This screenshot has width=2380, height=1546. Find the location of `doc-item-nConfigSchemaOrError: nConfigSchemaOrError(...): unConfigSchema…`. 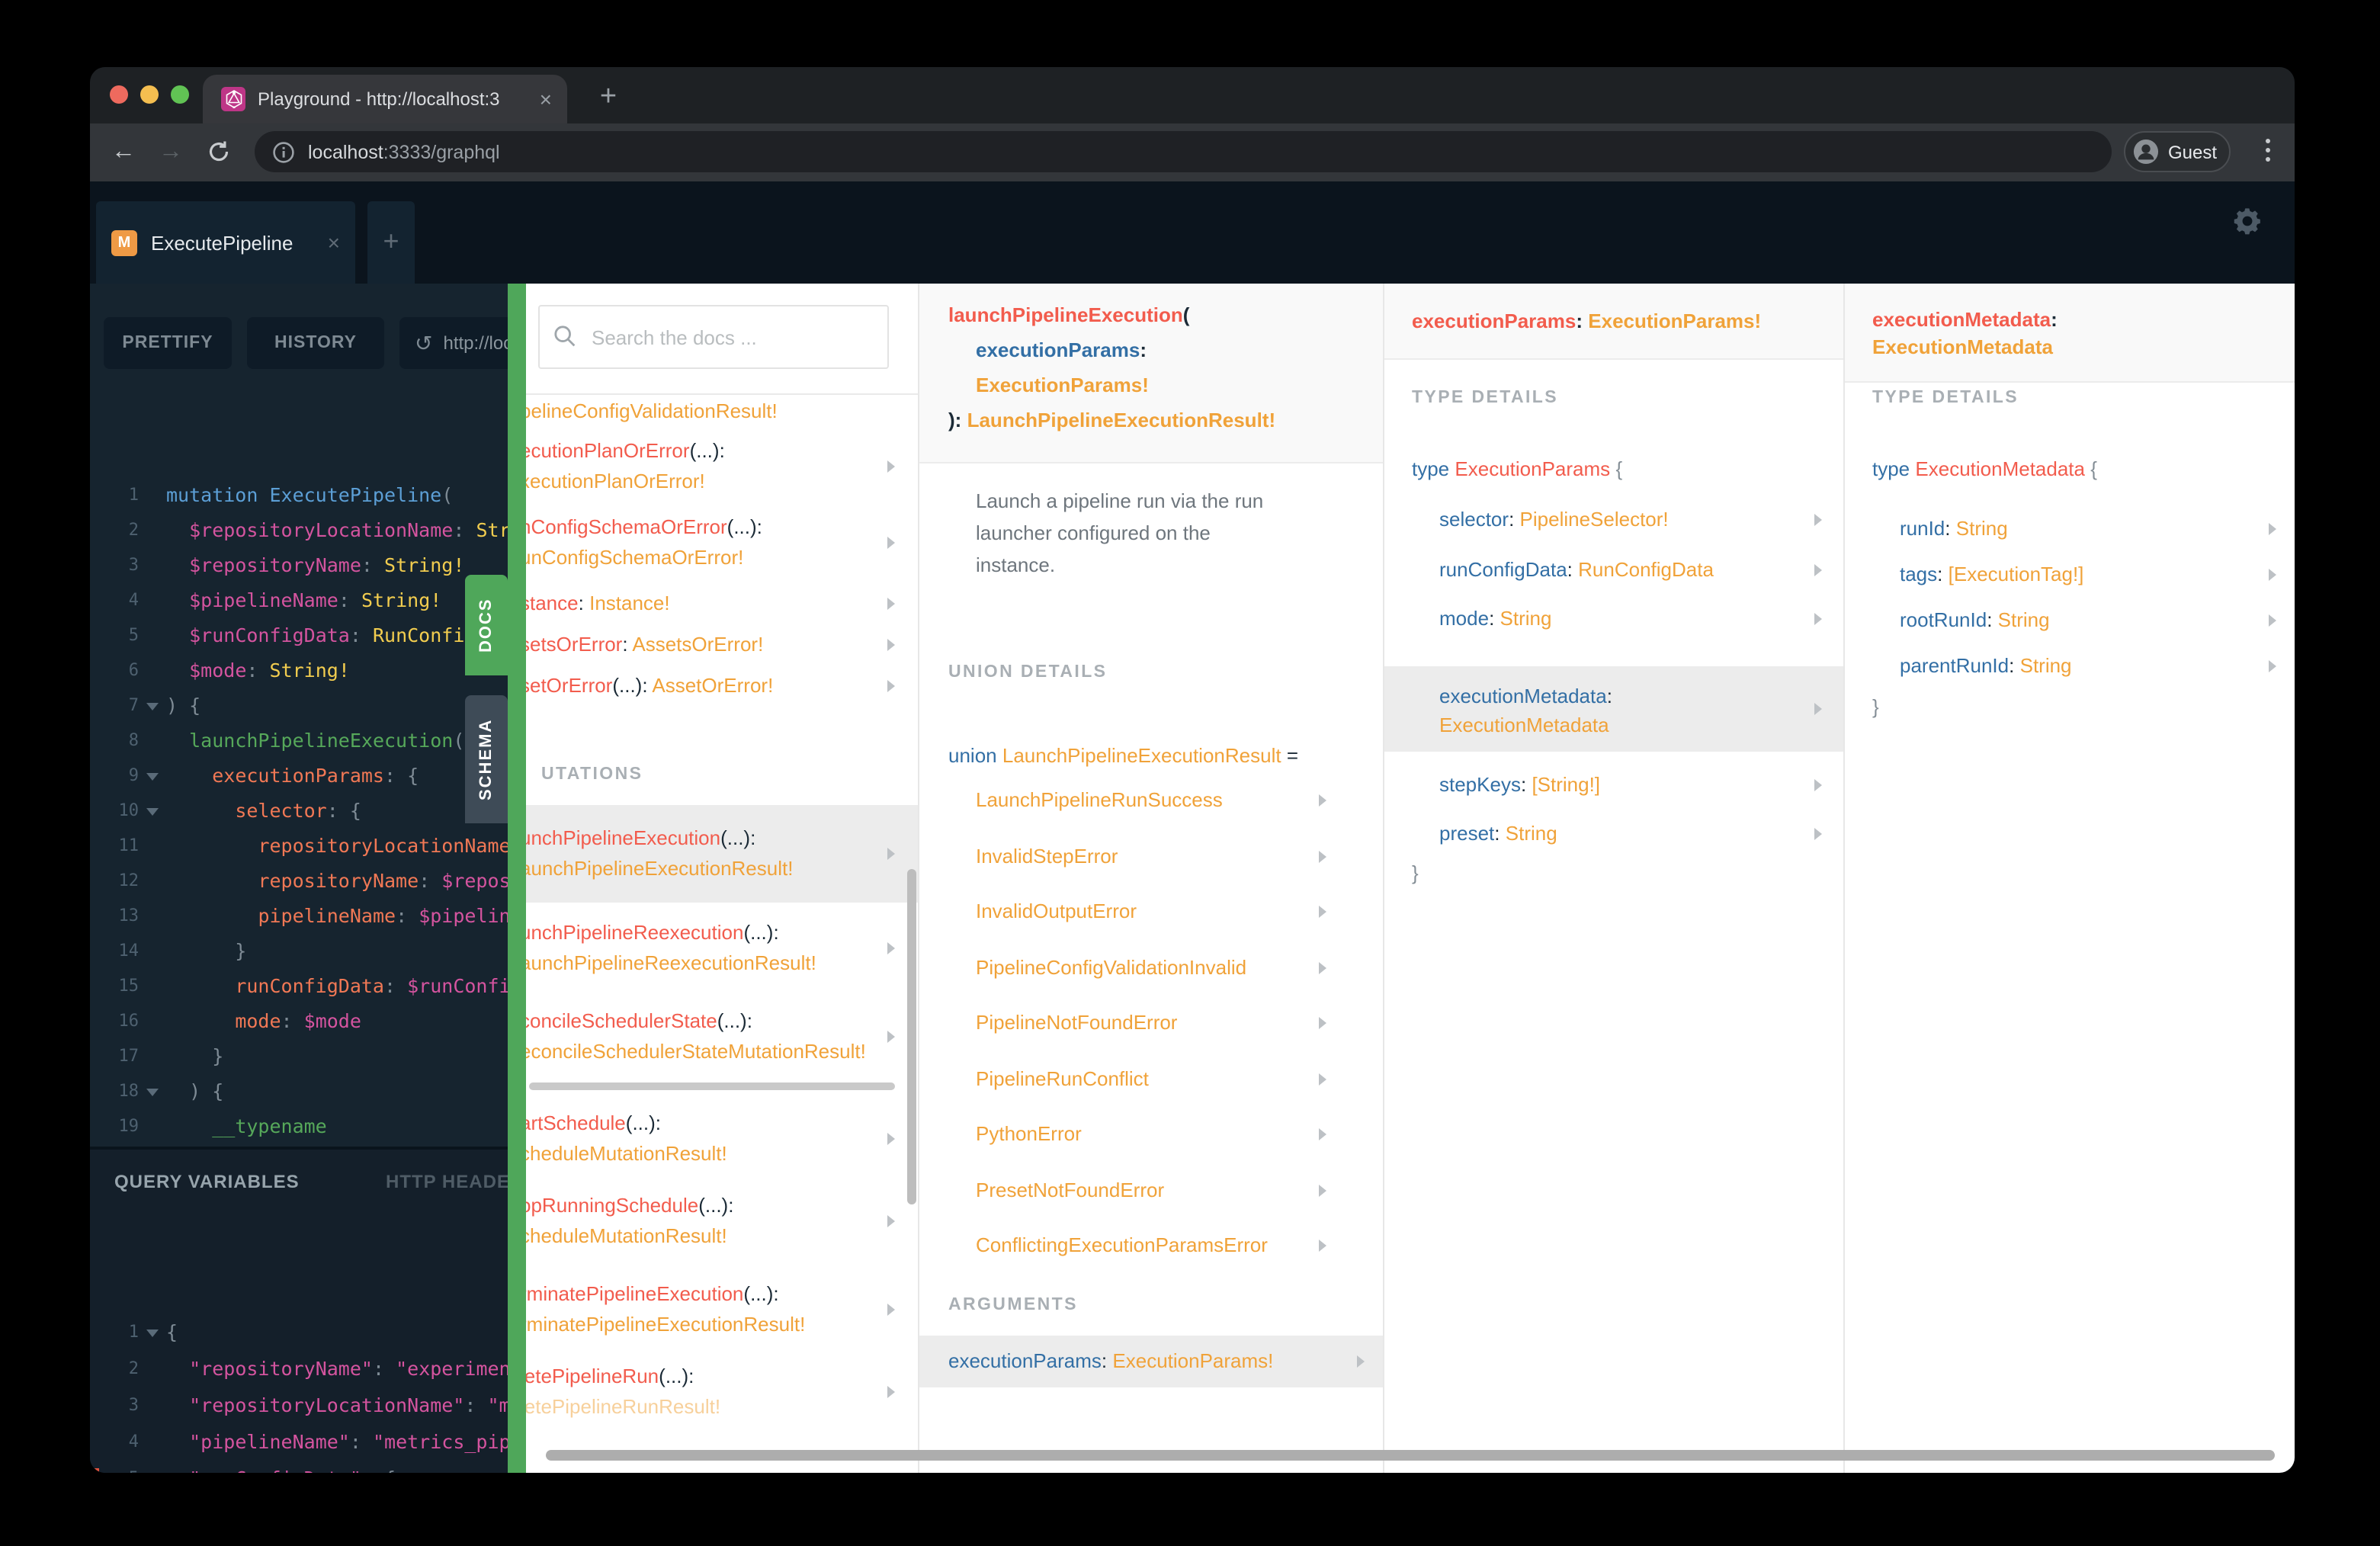

doc-item-nConfigSchemaOrError: nConfigSchemaOrError(...): unConfigSchema… is located at coordinates (722, 542).